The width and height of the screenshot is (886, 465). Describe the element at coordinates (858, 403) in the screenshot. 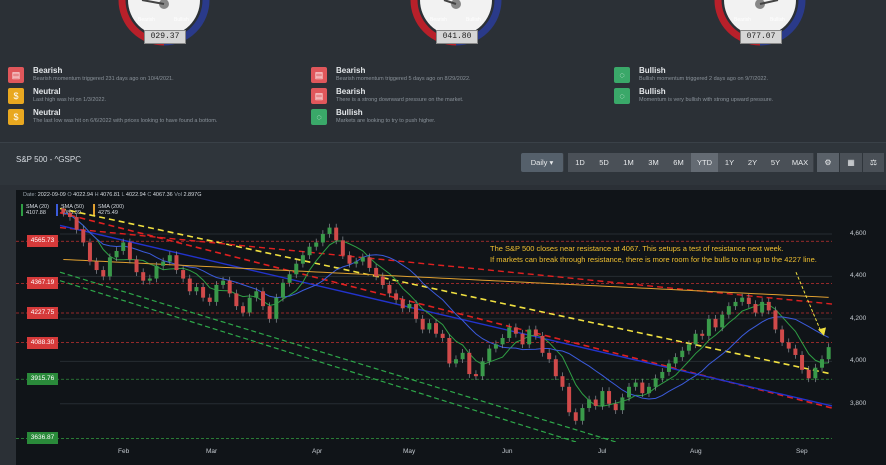

I see `y-tick-label: 3,800` at that location.